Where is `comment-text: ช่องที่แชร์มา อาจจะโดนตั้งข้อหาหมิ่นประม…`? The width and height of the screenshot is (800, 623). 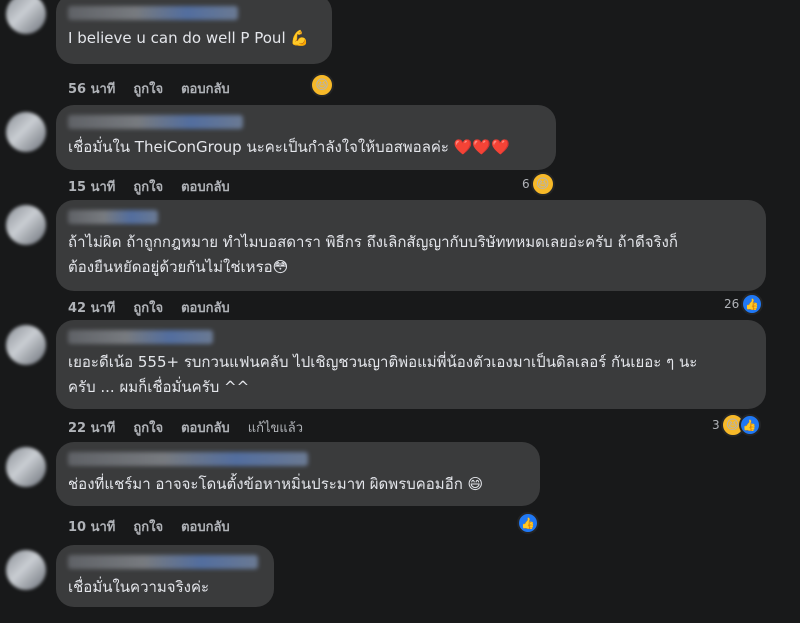 comment-text: ช่องที่แชร์มา อาจจะโดนตั้งข้อหาหมิ่นประม… is located at coordinates (276, 484).